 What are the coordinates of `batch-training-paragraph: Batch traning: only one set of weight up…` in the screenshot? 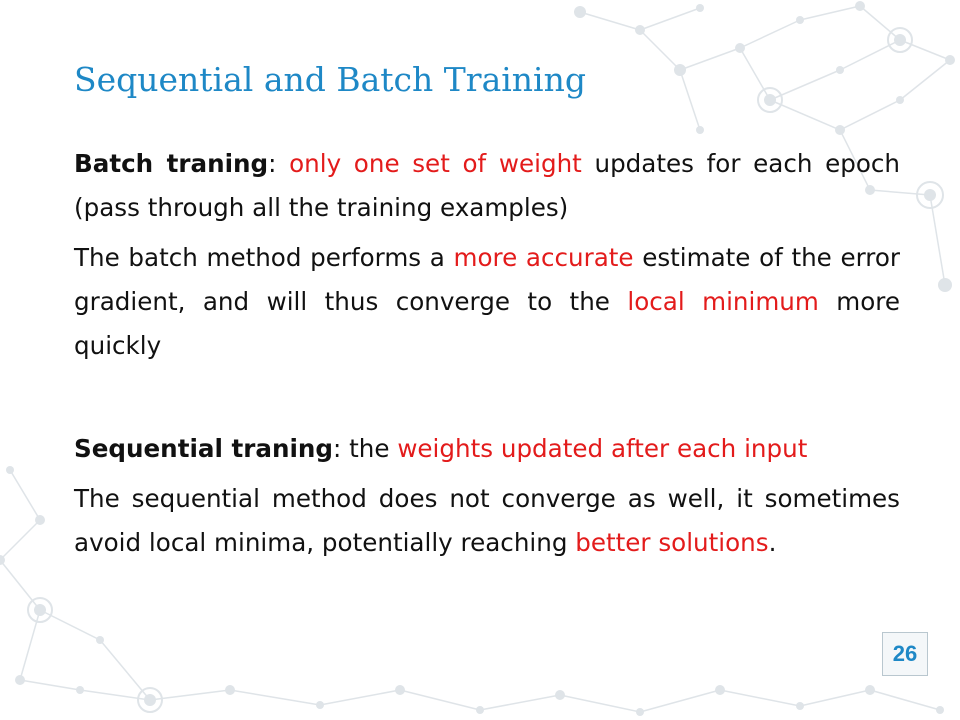 It's located at (487, 186).